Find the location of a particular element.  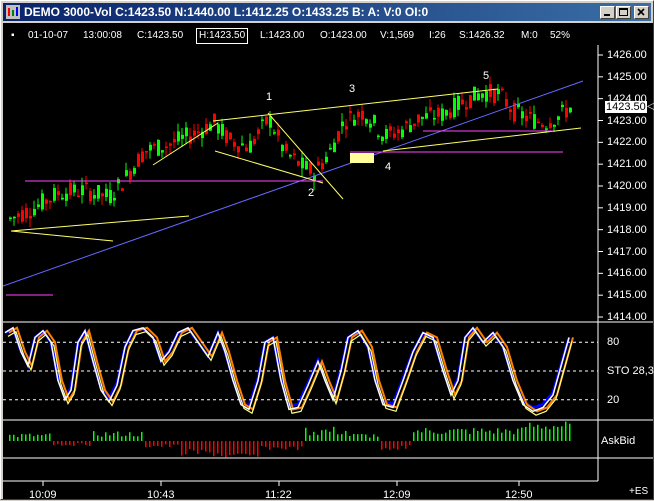

app-chart-icon is located at coordinates (13, 12).